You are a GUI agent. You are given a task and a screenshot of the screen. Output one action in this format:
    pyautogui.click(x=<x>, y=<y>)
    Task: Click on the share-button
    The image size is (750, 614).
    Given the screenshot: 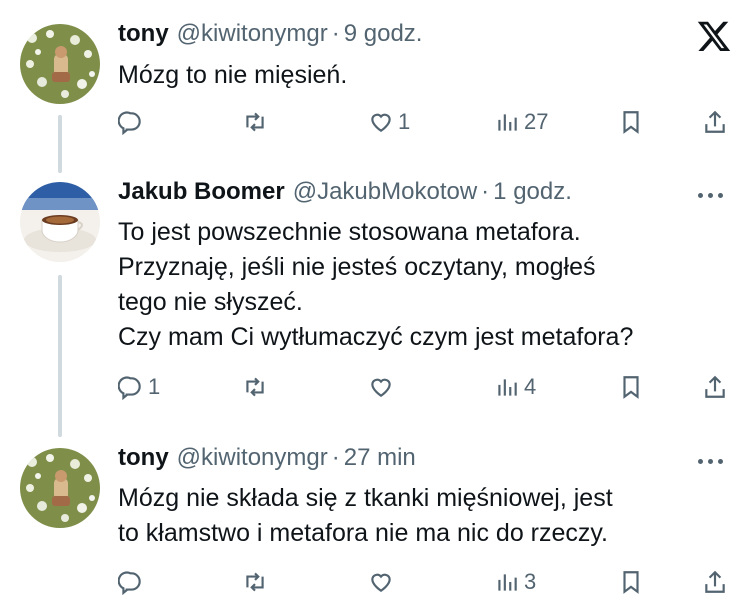 What is the action you would take?
    pyautogui.click(x=715, y=582)
    